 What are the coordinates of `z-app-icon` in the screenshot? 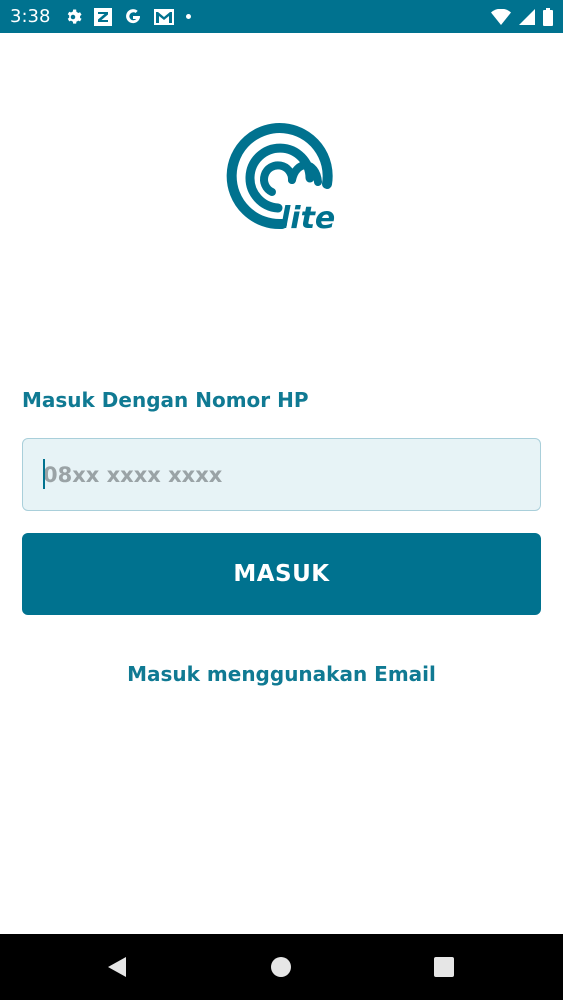 It's located at (103, 16).